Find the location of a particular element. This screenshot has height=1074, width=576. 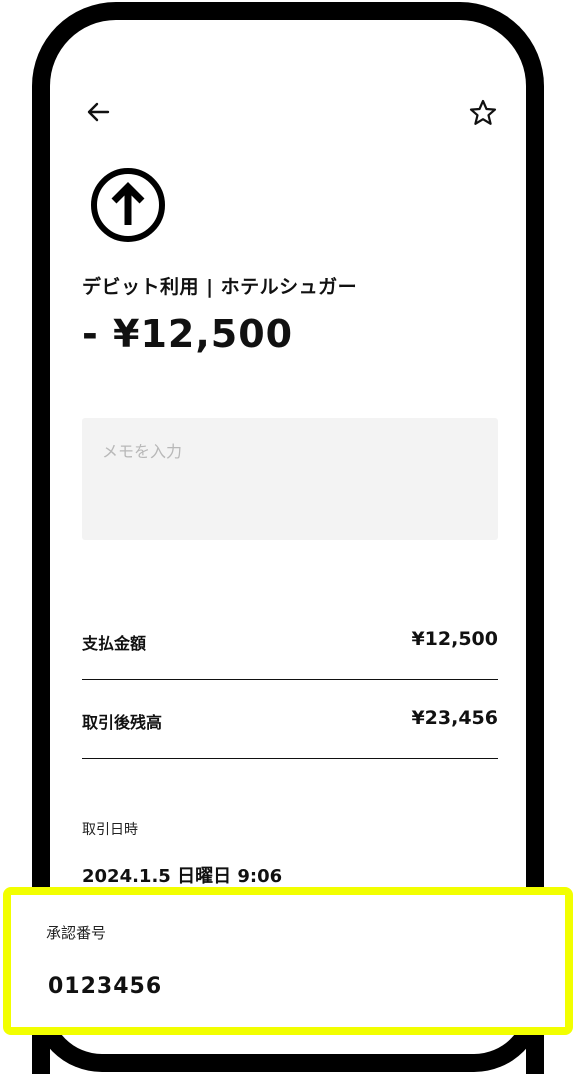

memo-input is located at coordinates (290, 479).